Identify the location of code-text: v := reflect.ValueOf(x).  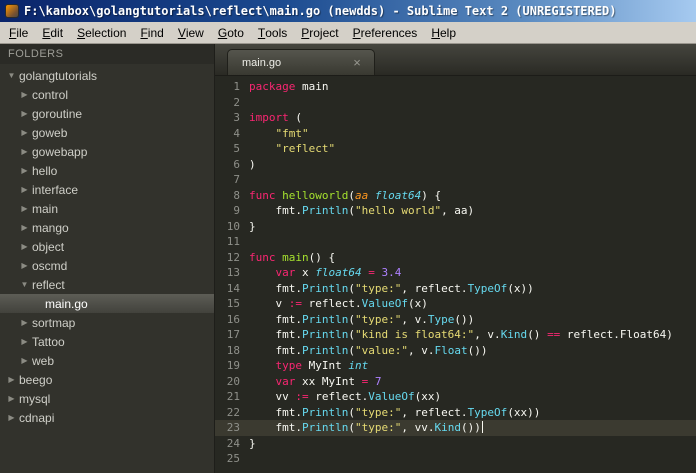
(338, 303).